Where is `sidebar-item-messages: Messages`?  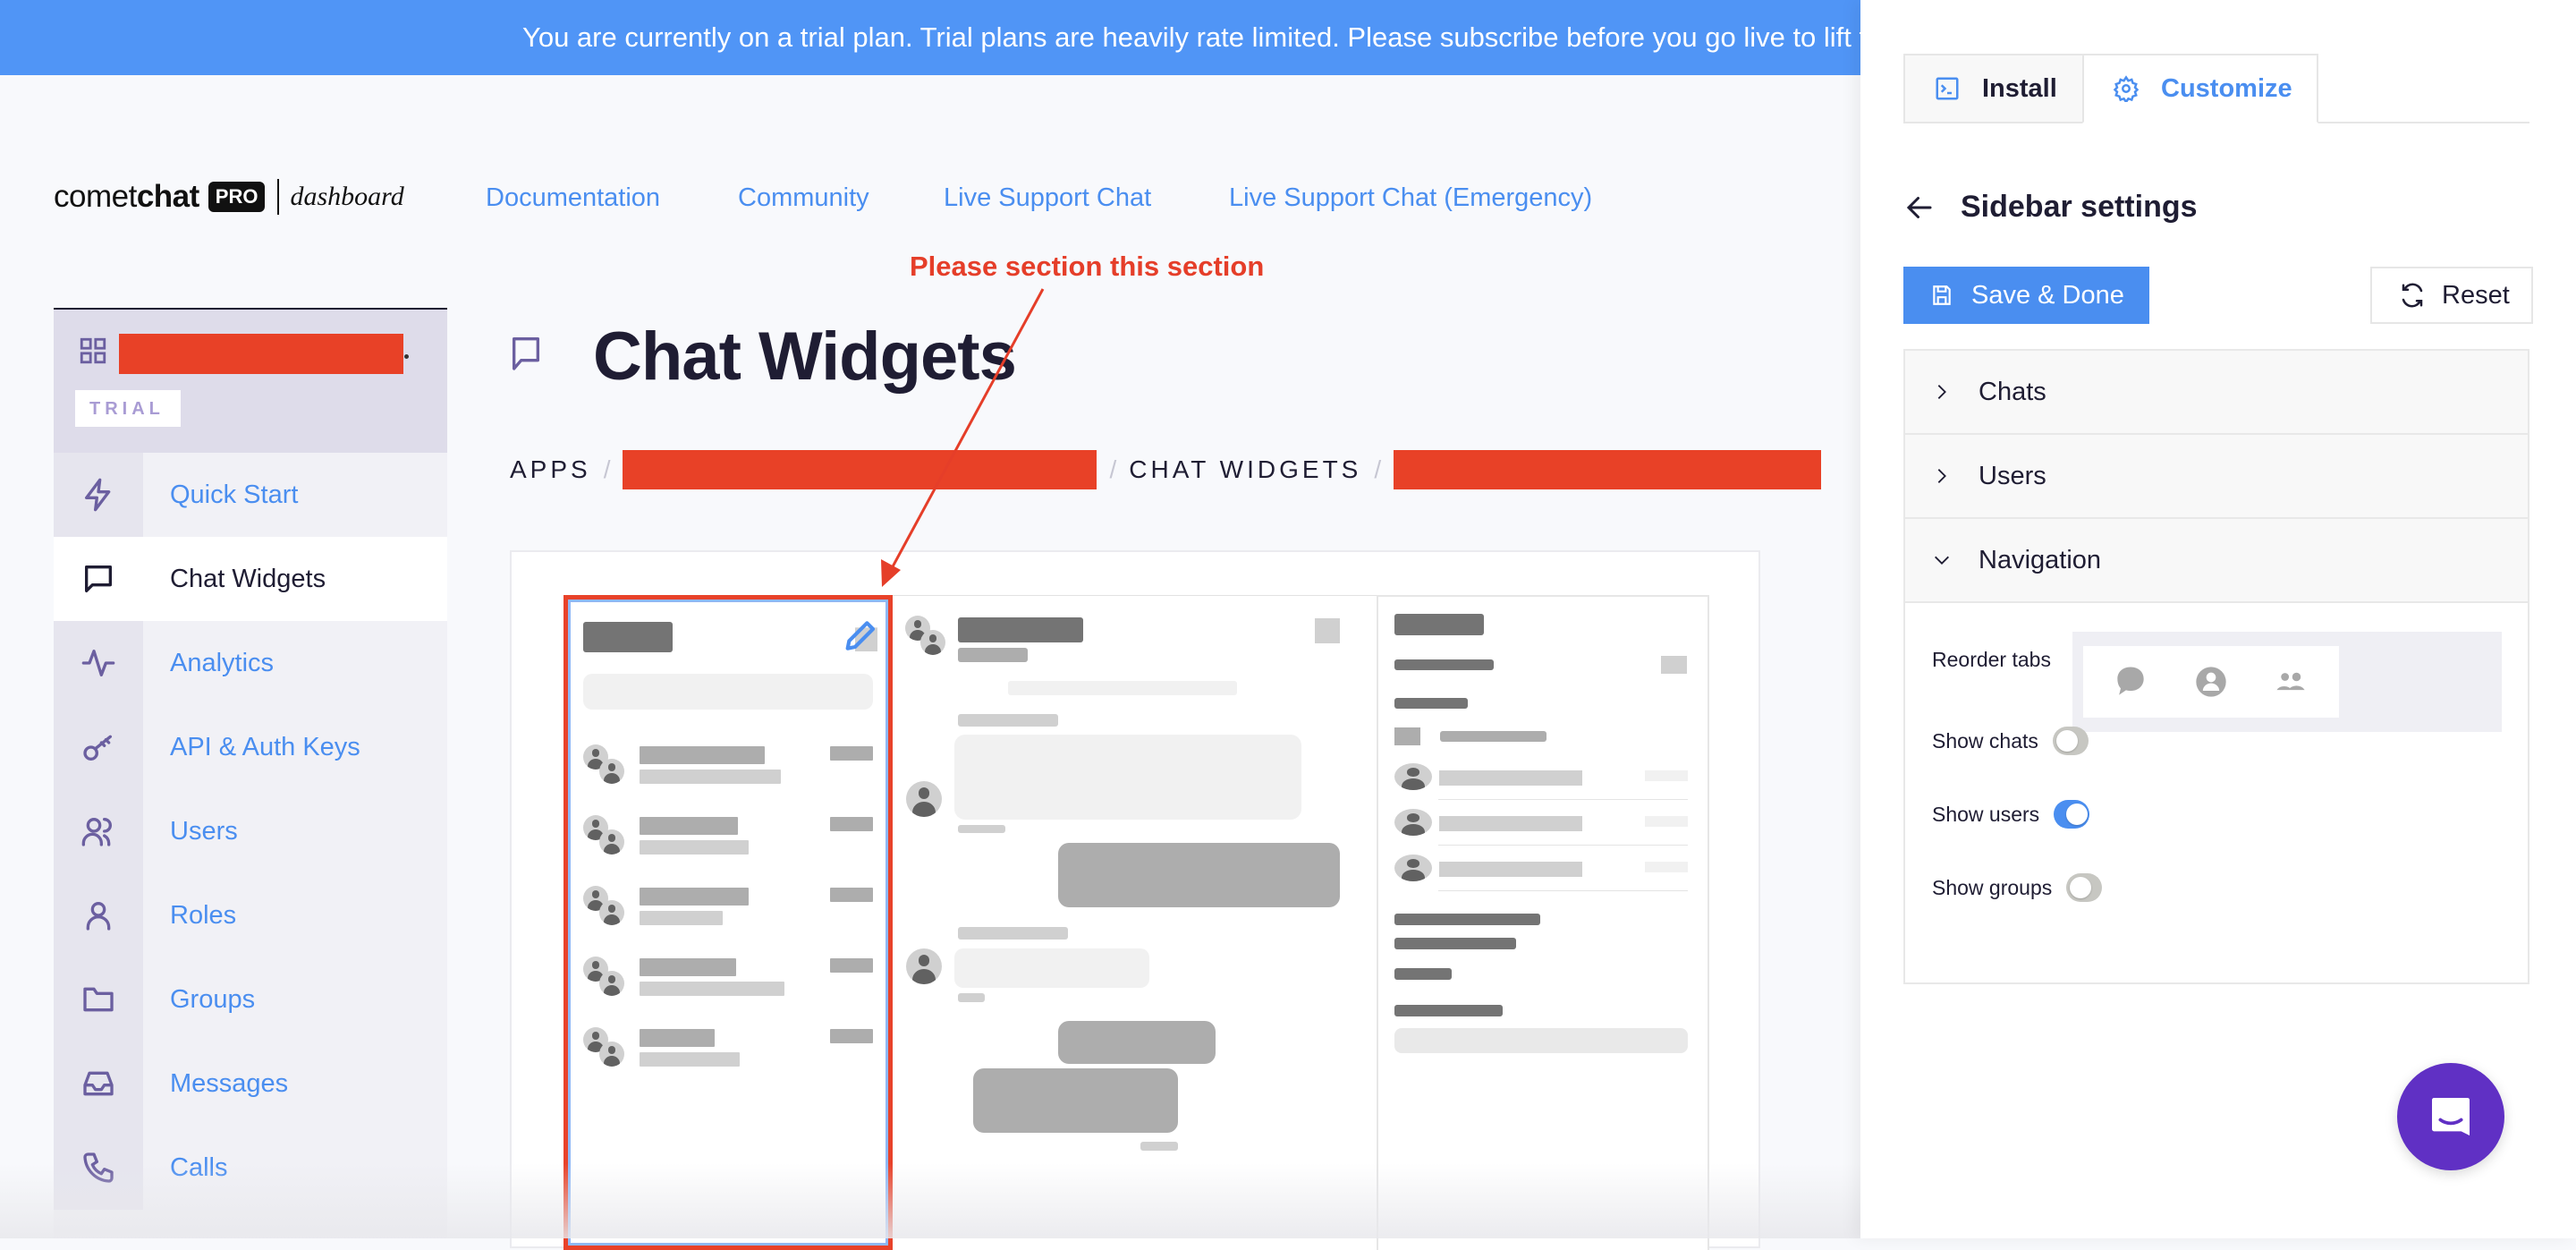 sidebar-item-messages: Messages is located at coordinates (250, 1084).